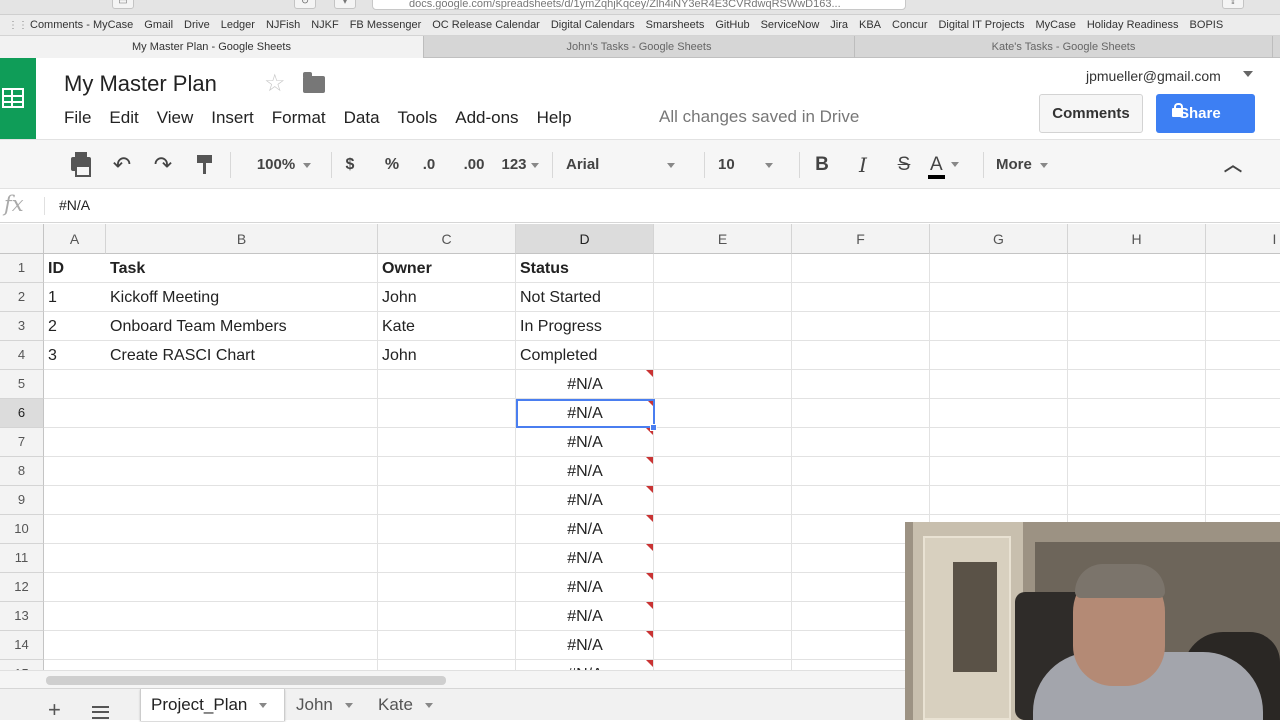 The height and width of the screenshot is (722, 1280). I want to click on download-button: ▾, so click(345, 4).